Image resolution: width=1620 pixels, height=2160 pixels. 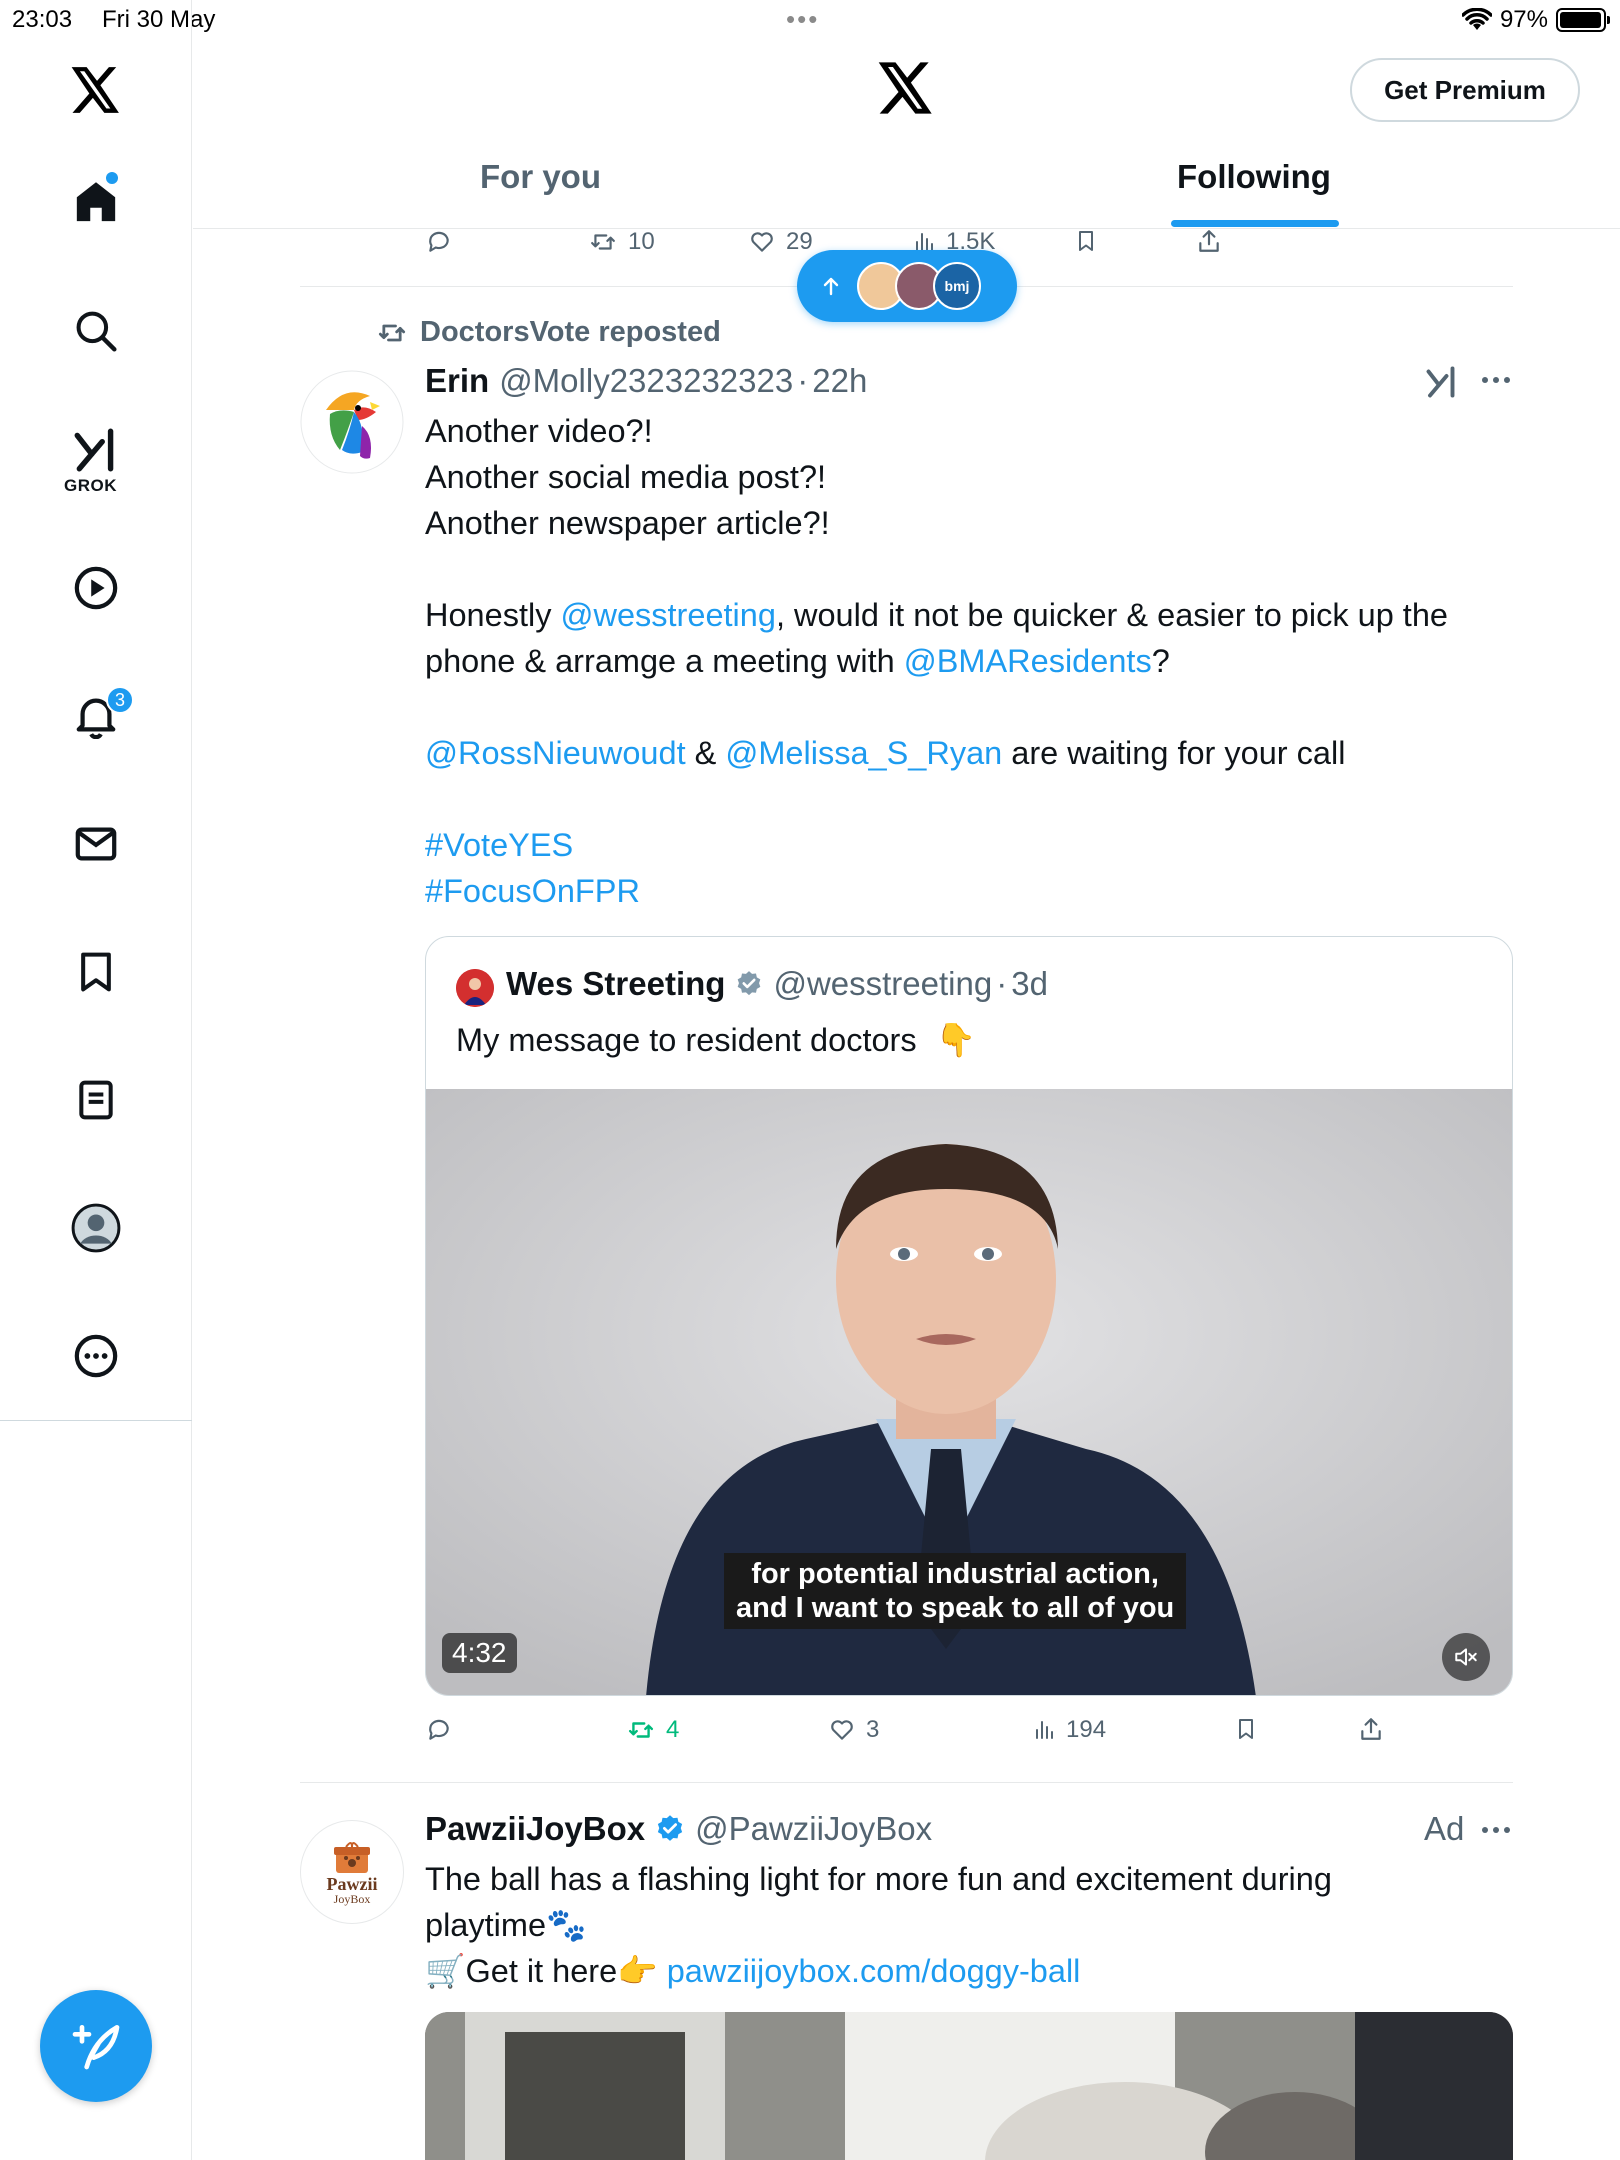 What do you see at coordinates (906, 88) in the screenshot?
I see `header-x-logo-icon` at bounding box center [906, 88].